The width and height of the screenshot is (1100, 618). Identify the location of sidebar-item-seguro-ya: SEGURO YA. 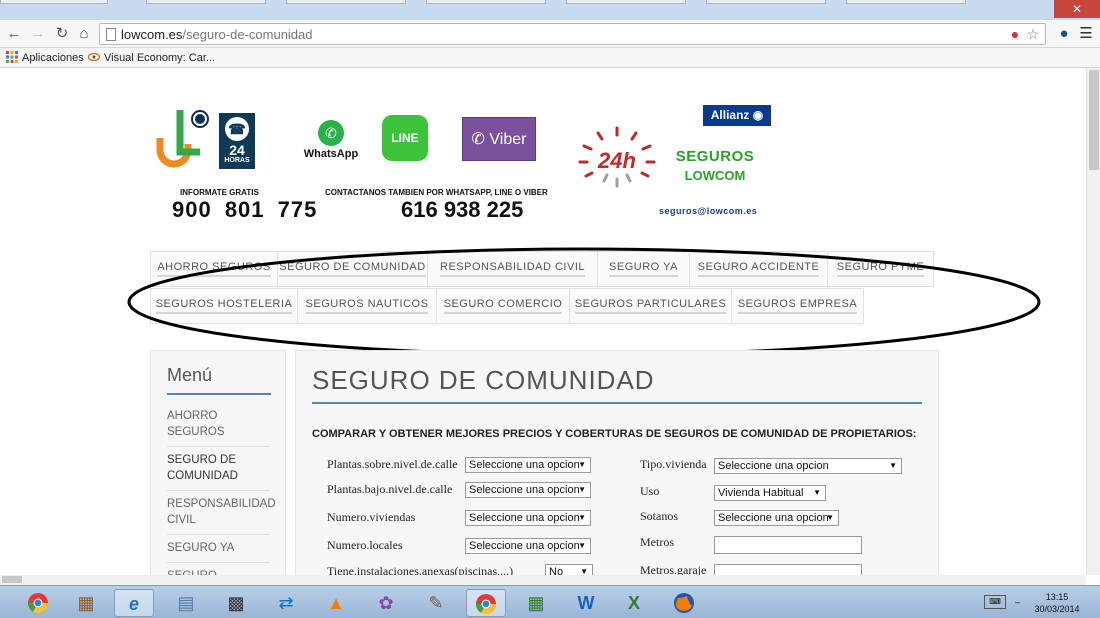
(218, 549).